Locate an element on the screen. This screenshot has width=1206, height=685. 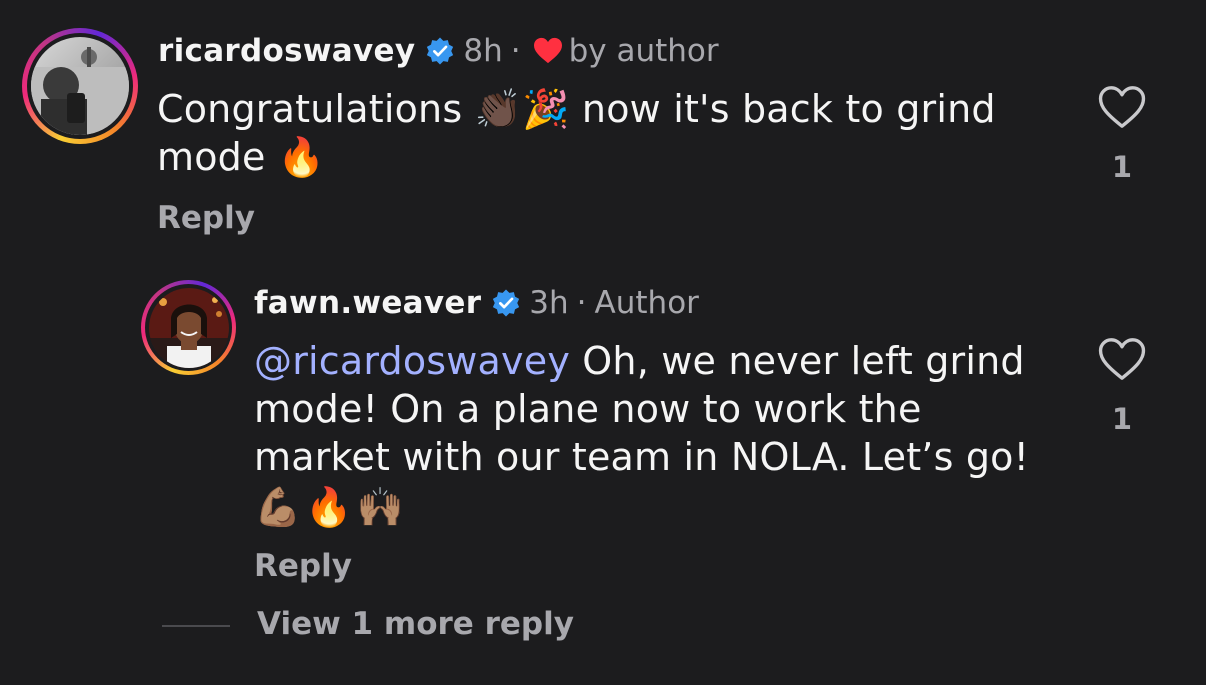
mention-link: @ricardoswavey is located at coordinates (412, 361).